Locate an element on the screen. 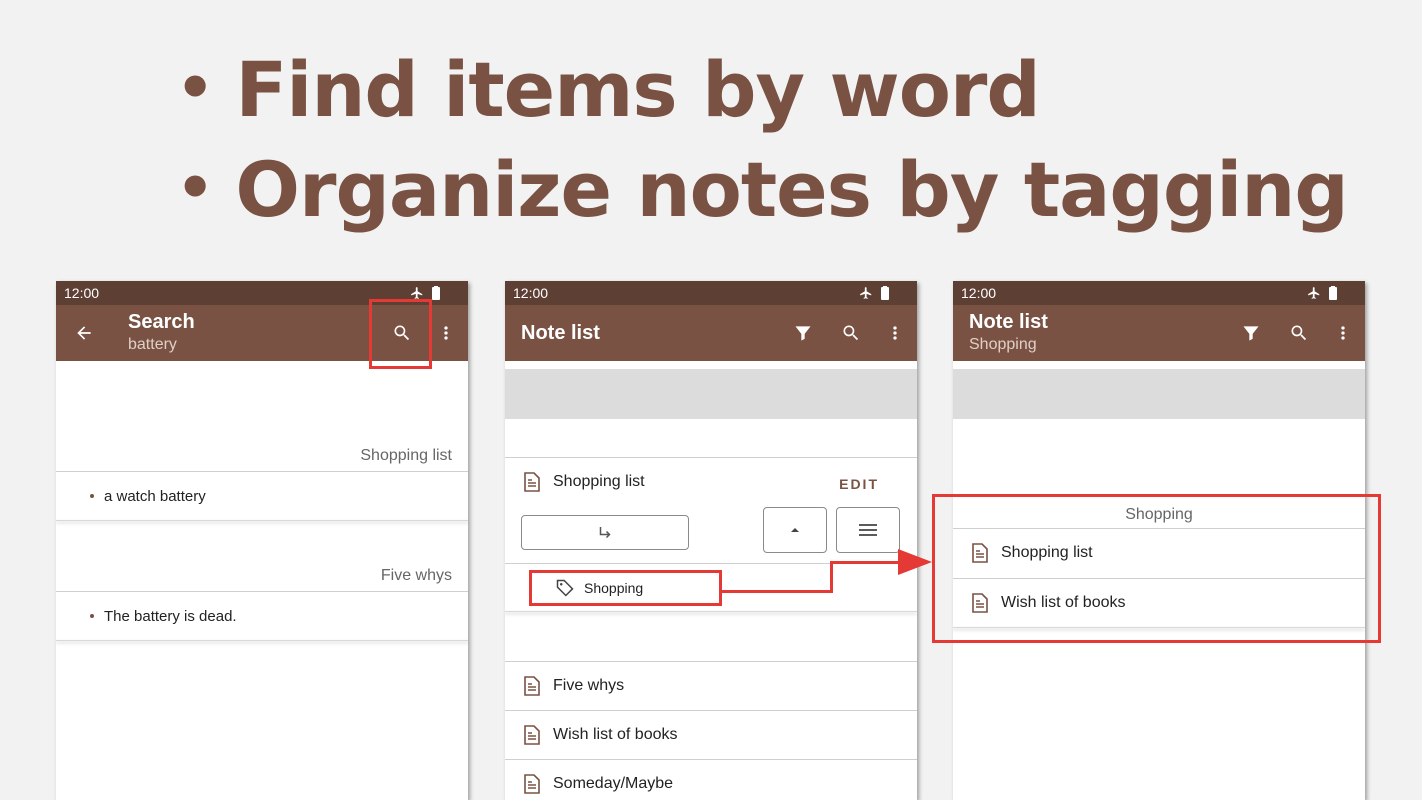 The image size is (1422, 800). arrow-right-icon is located at coordinates (915, 562).